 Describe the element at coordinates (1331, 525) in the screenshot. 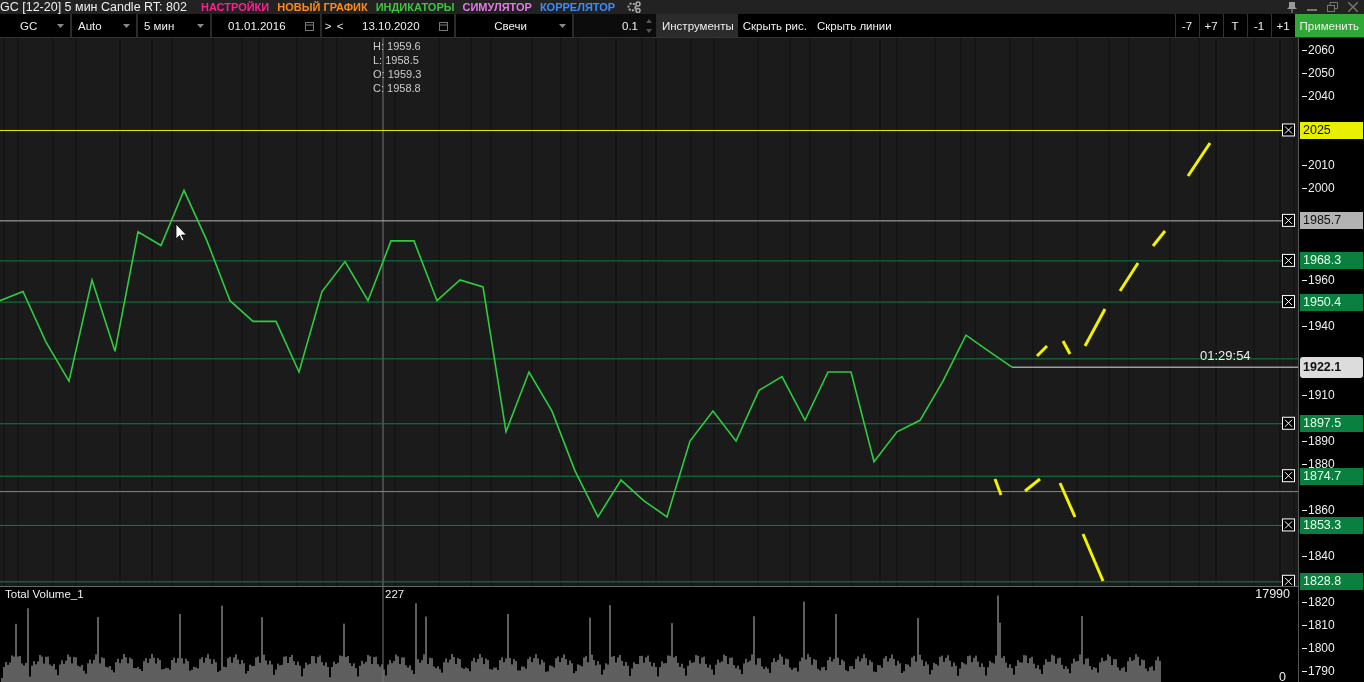

I see `price-level-label: 1853.3` at that location.